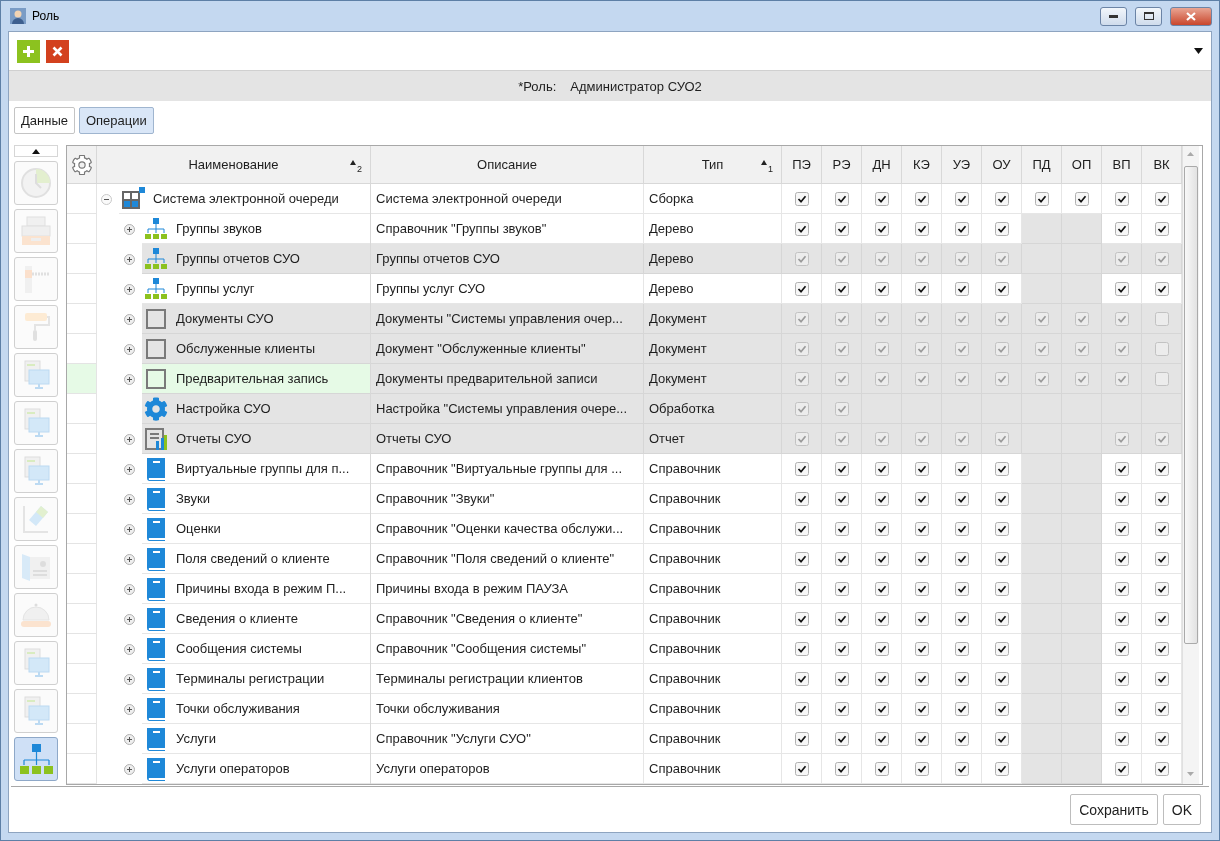 This screenshot has height=841, width=1220. What do you see at coordinates (1191, 16) in the screenshot?
I see `close-button` at bounding box center [1191, 16].